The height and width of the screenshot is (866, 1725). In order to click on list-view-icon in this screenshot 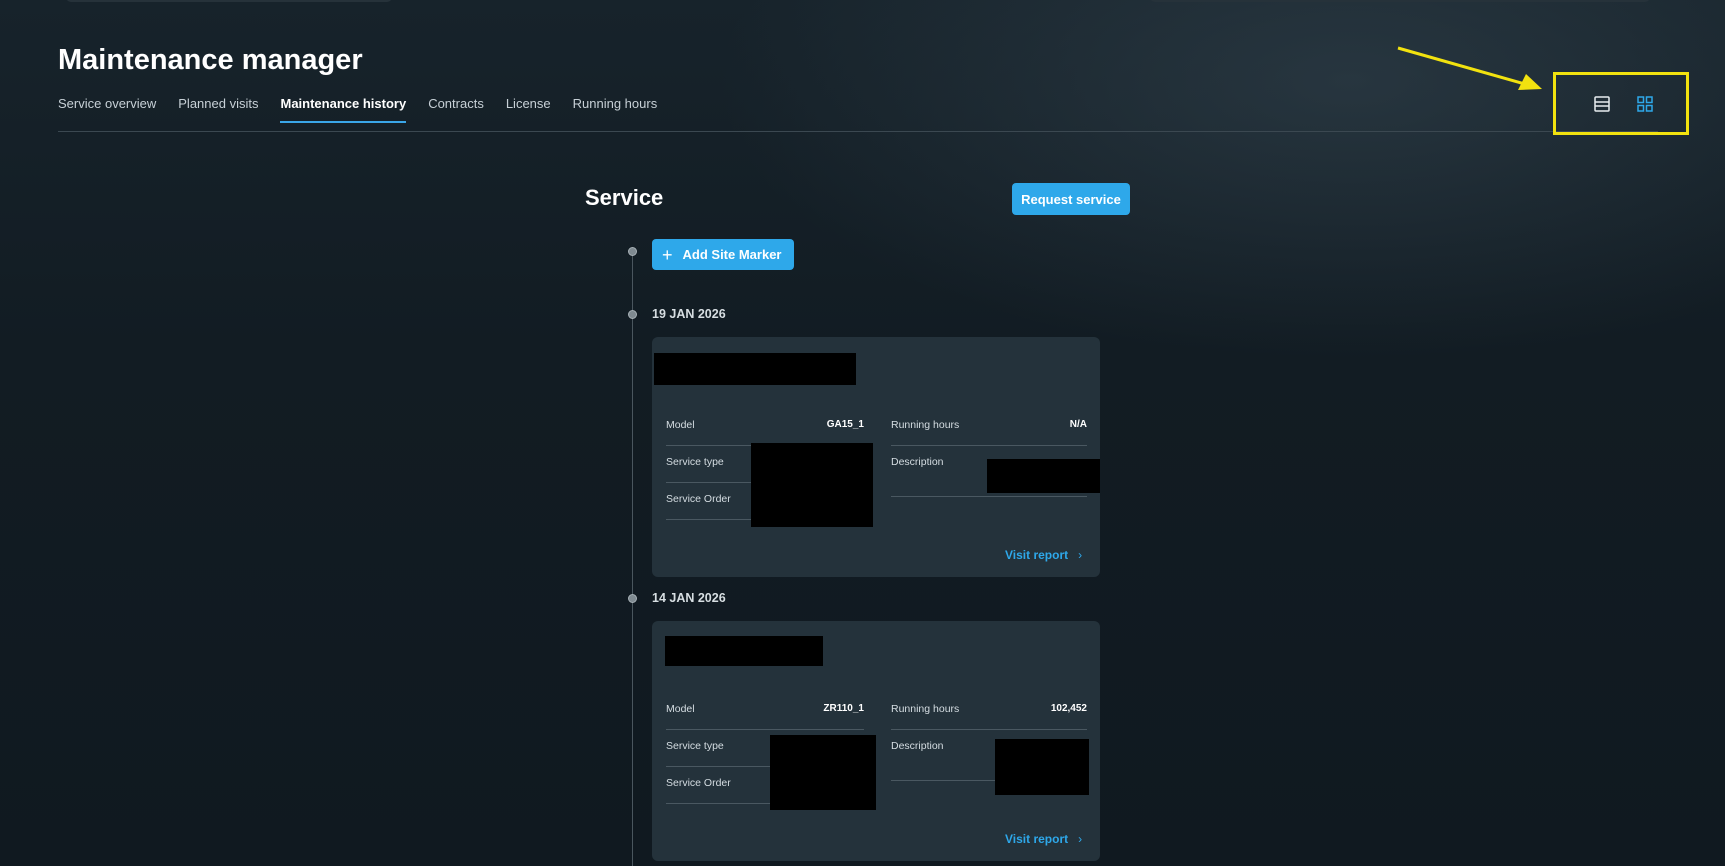, I will do `click(1602, 104)`.